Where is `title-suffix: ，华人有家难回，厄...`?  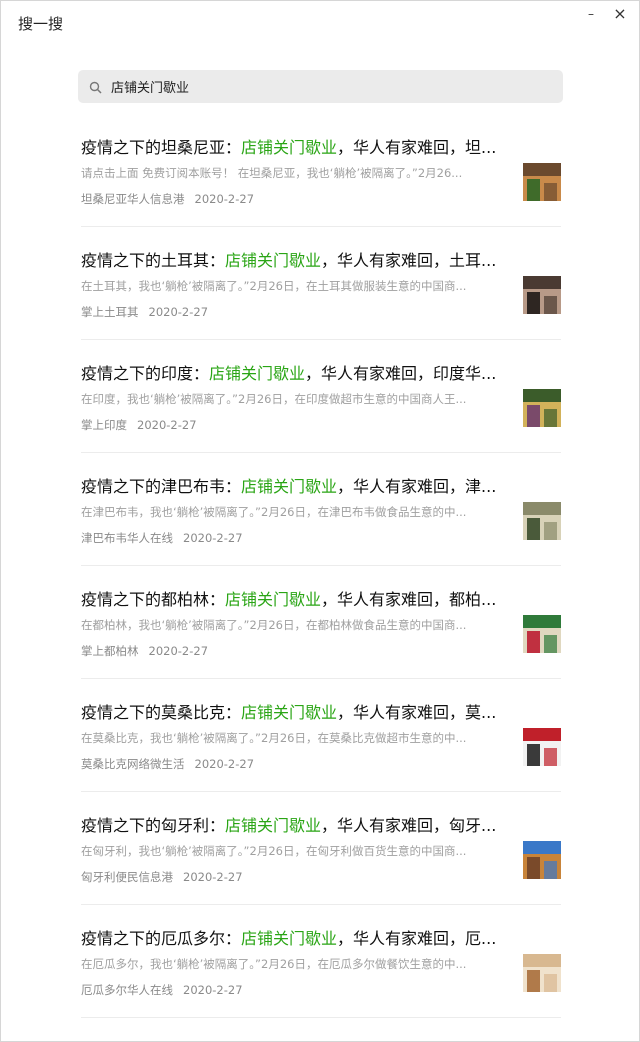 title-suffix: ，华人有家难回，厄... is located at coordinates (417, 938).